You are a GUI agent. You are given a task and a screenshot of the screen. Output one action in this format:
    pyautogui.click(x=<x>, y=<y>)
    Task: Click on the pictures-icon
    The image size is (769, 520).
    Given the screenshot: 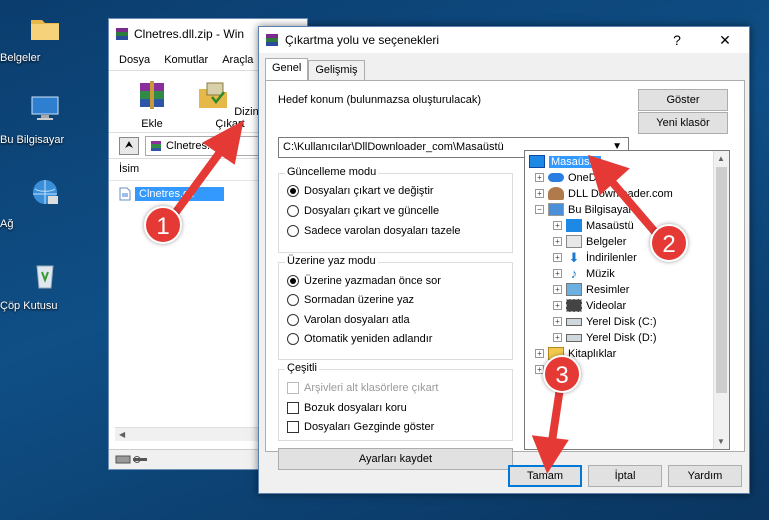 What is the action you would take?
    pyautogui.click(x=574, y=289)
    